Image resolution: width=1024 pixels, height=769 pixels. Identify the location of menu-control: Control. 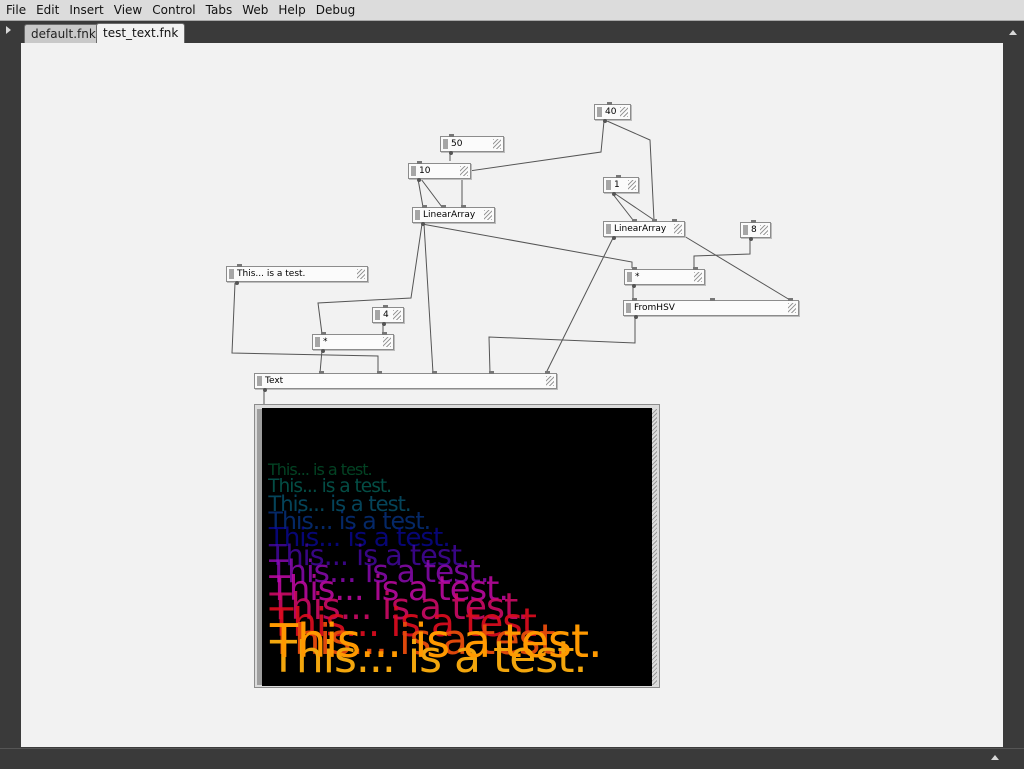
(173, 10).